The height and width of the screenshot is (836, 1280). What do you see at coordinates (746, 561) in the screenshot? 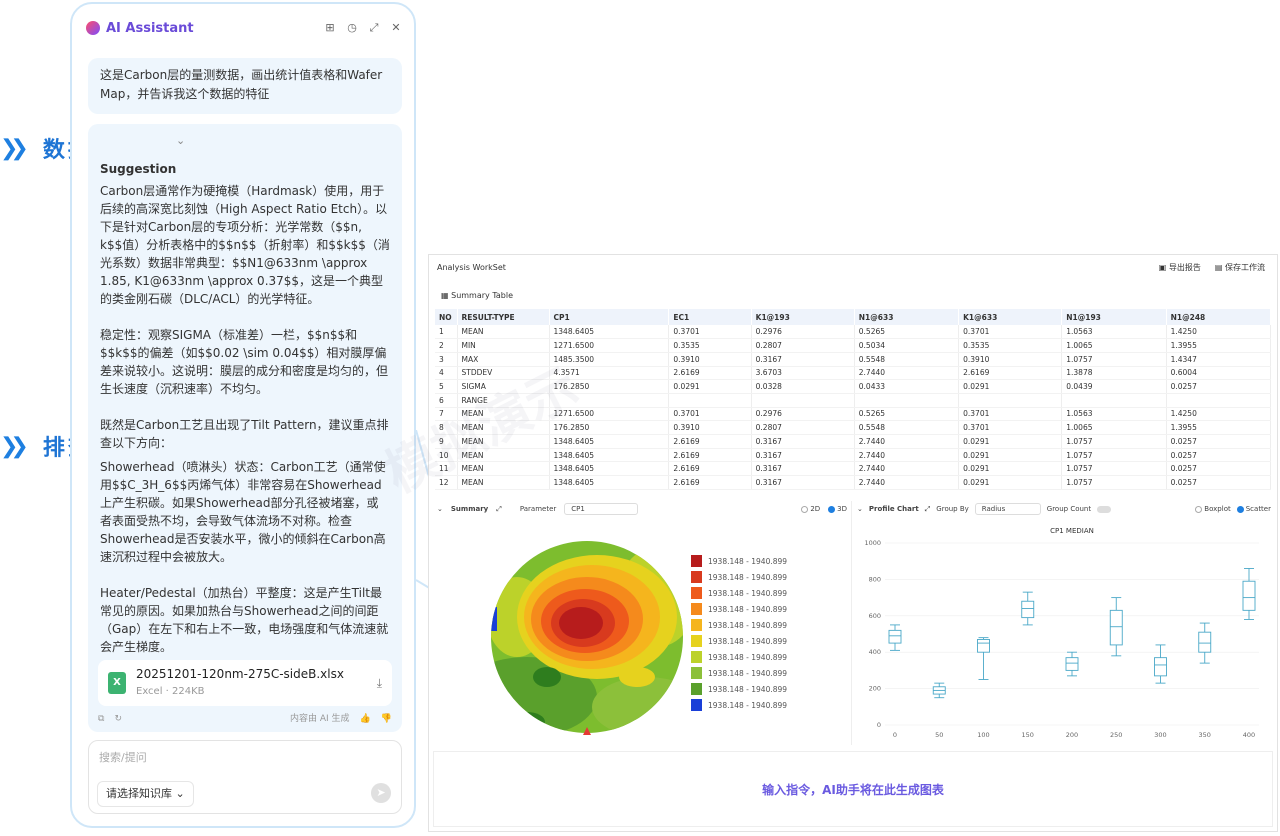
I see `legend-item: 1938.148 - 1940.899` at bounding box center [746, 561].